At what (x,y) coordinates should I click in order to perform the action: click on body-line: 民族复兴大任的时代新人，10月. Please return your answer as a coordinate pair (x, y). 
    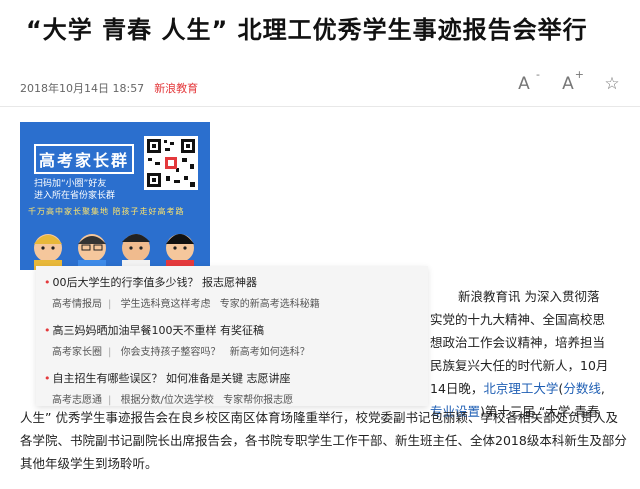
    Looking at the image, I should click on (519, 365).